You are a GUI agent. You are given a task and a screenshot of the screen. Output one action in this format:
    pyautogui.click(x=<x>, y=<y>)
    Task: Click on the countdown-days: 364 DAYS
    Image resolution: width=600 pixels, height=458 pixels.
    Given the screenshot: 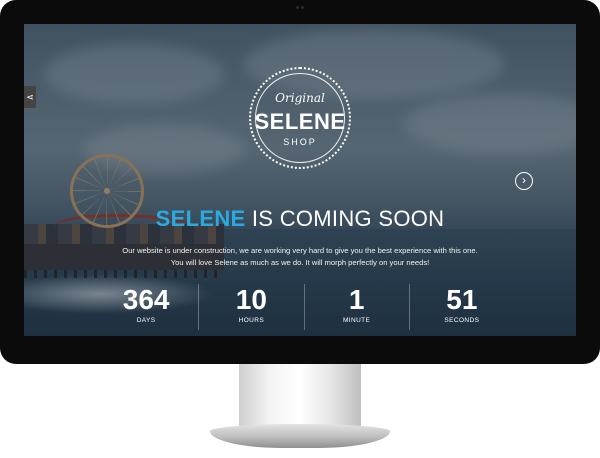 What is the action you would take?
    pyautogui.click(x=146, y=307)
    